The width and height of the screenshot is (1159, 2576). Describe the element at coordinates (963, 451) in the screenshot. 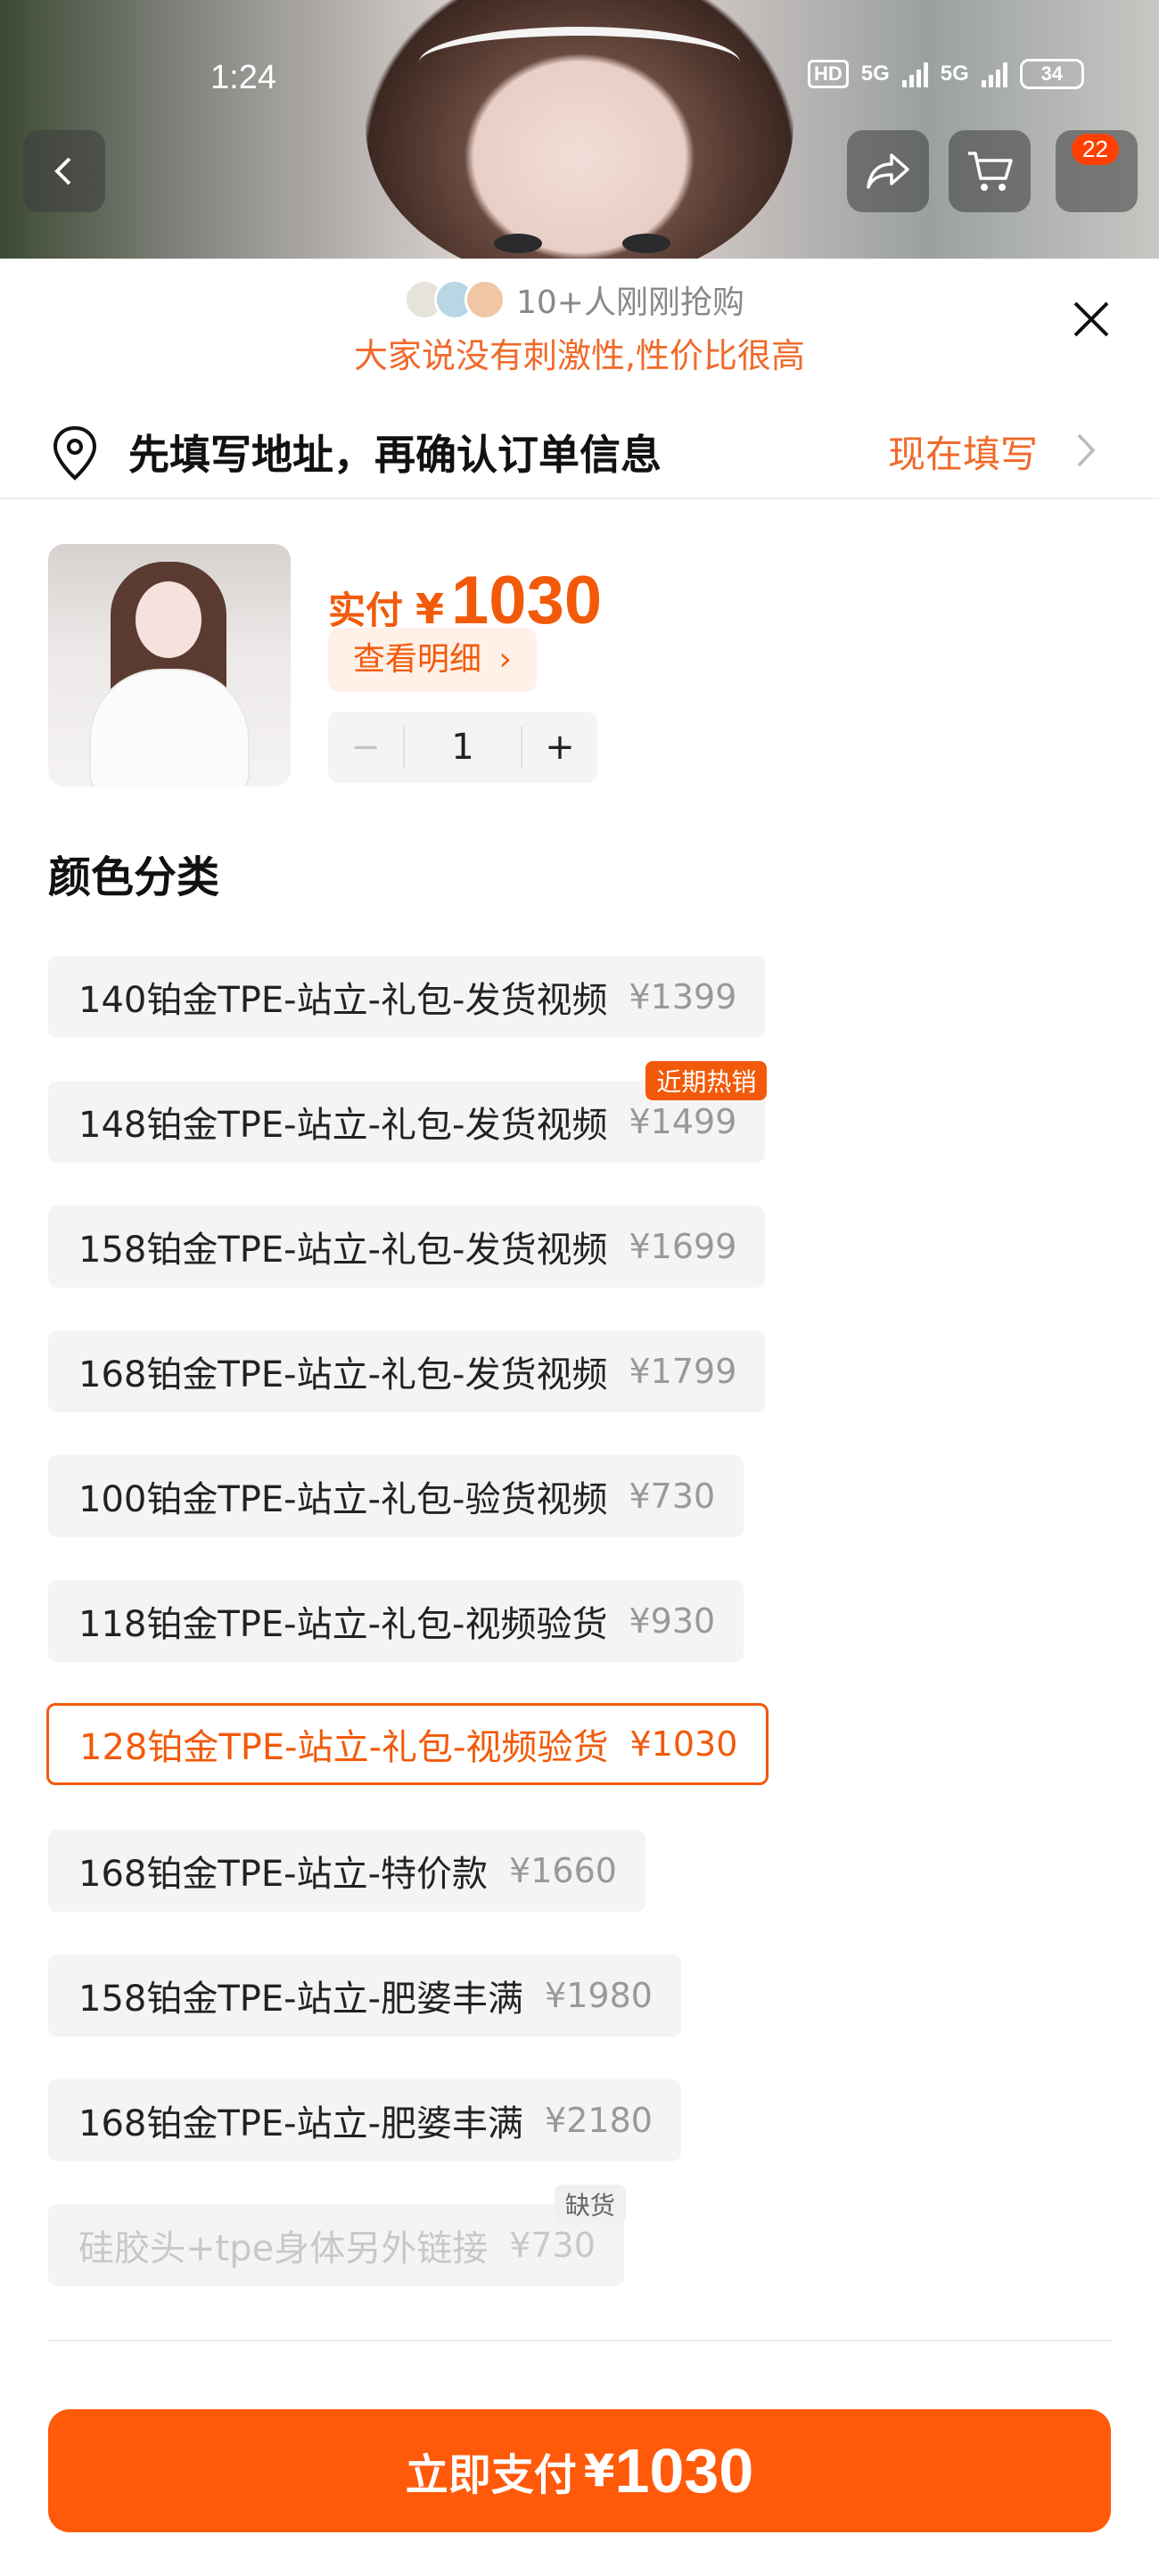

I see `fill-address-link: 现在填写` at that location.